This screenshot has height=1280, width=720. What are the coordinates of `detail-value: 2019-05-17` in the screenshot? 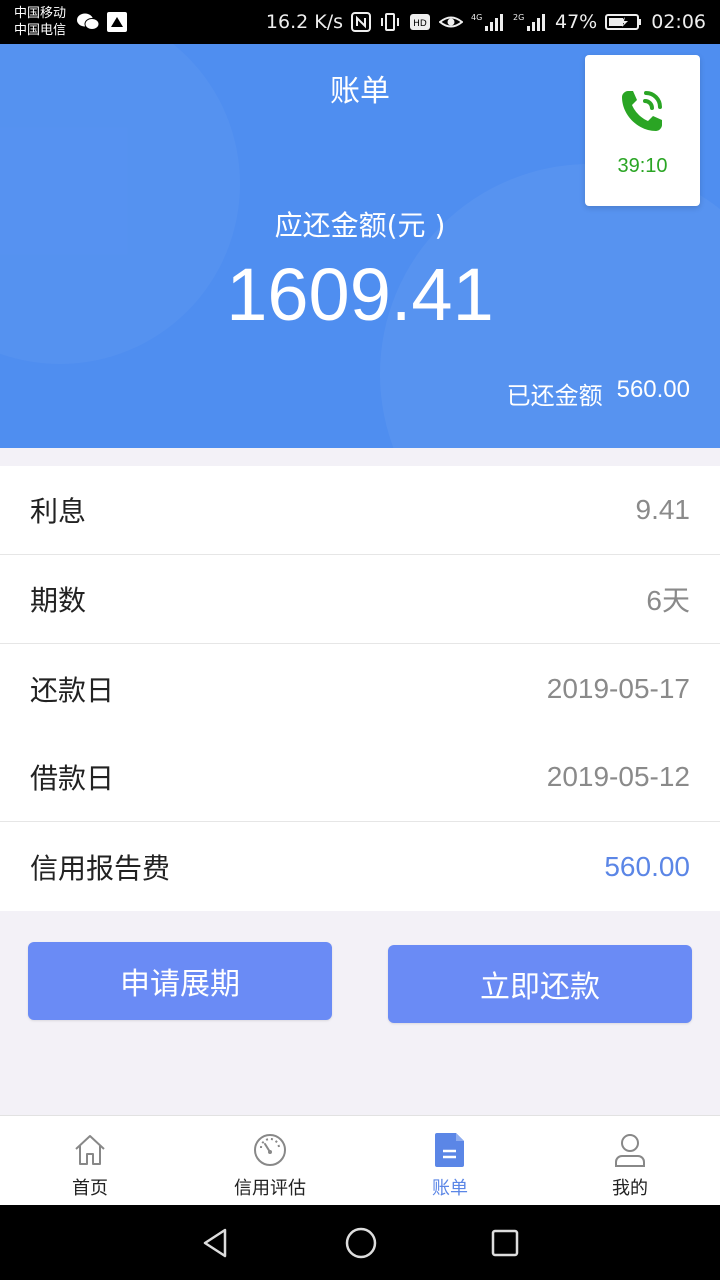 It's located at (618, 688).